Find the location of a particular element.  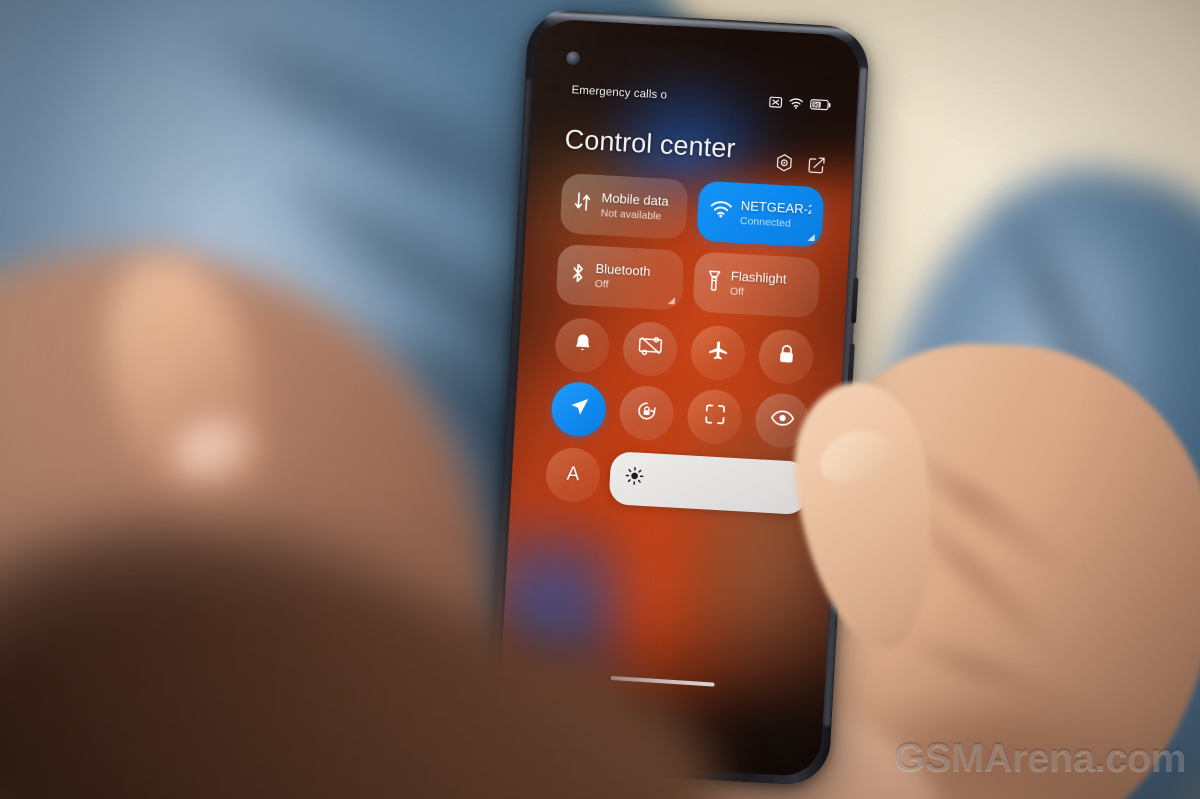

toggle-airplane-mode is located at coordinates (718, 353).